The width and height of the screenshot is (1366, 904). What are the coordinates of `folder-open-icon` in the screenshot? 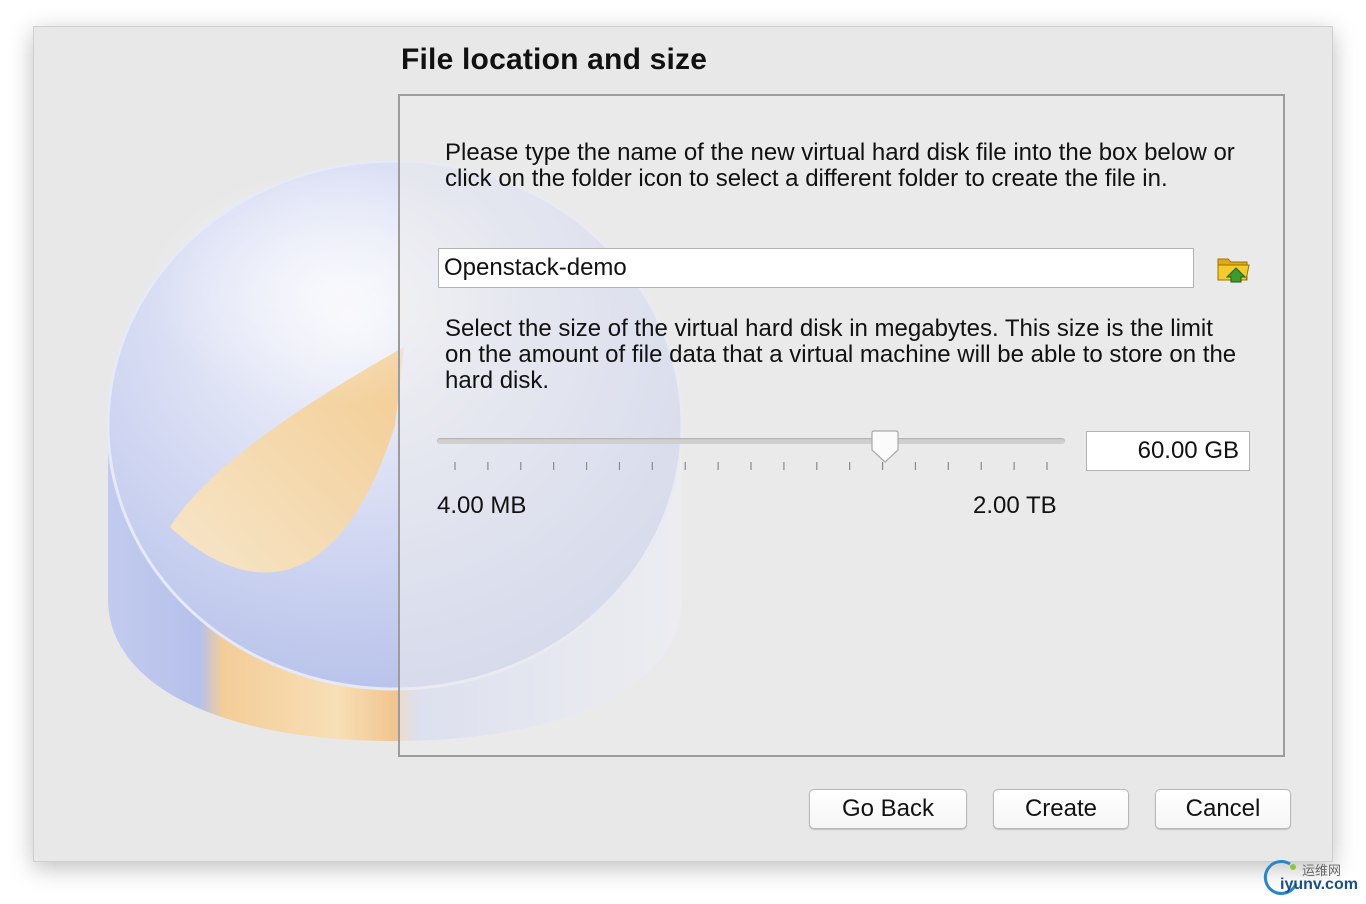 It's located at (1233, 270).